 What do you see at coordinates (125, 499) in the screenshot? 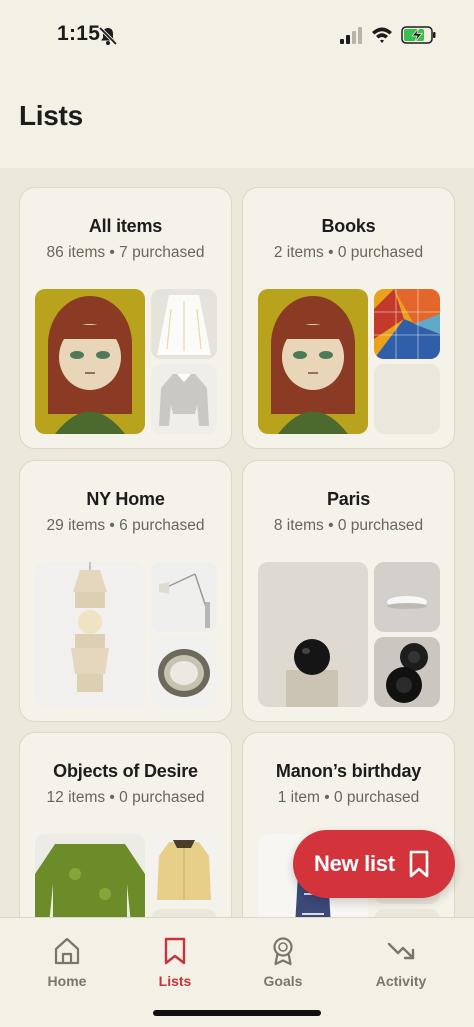
I see `list-title: NY Home` at bounding box center [125, 499].